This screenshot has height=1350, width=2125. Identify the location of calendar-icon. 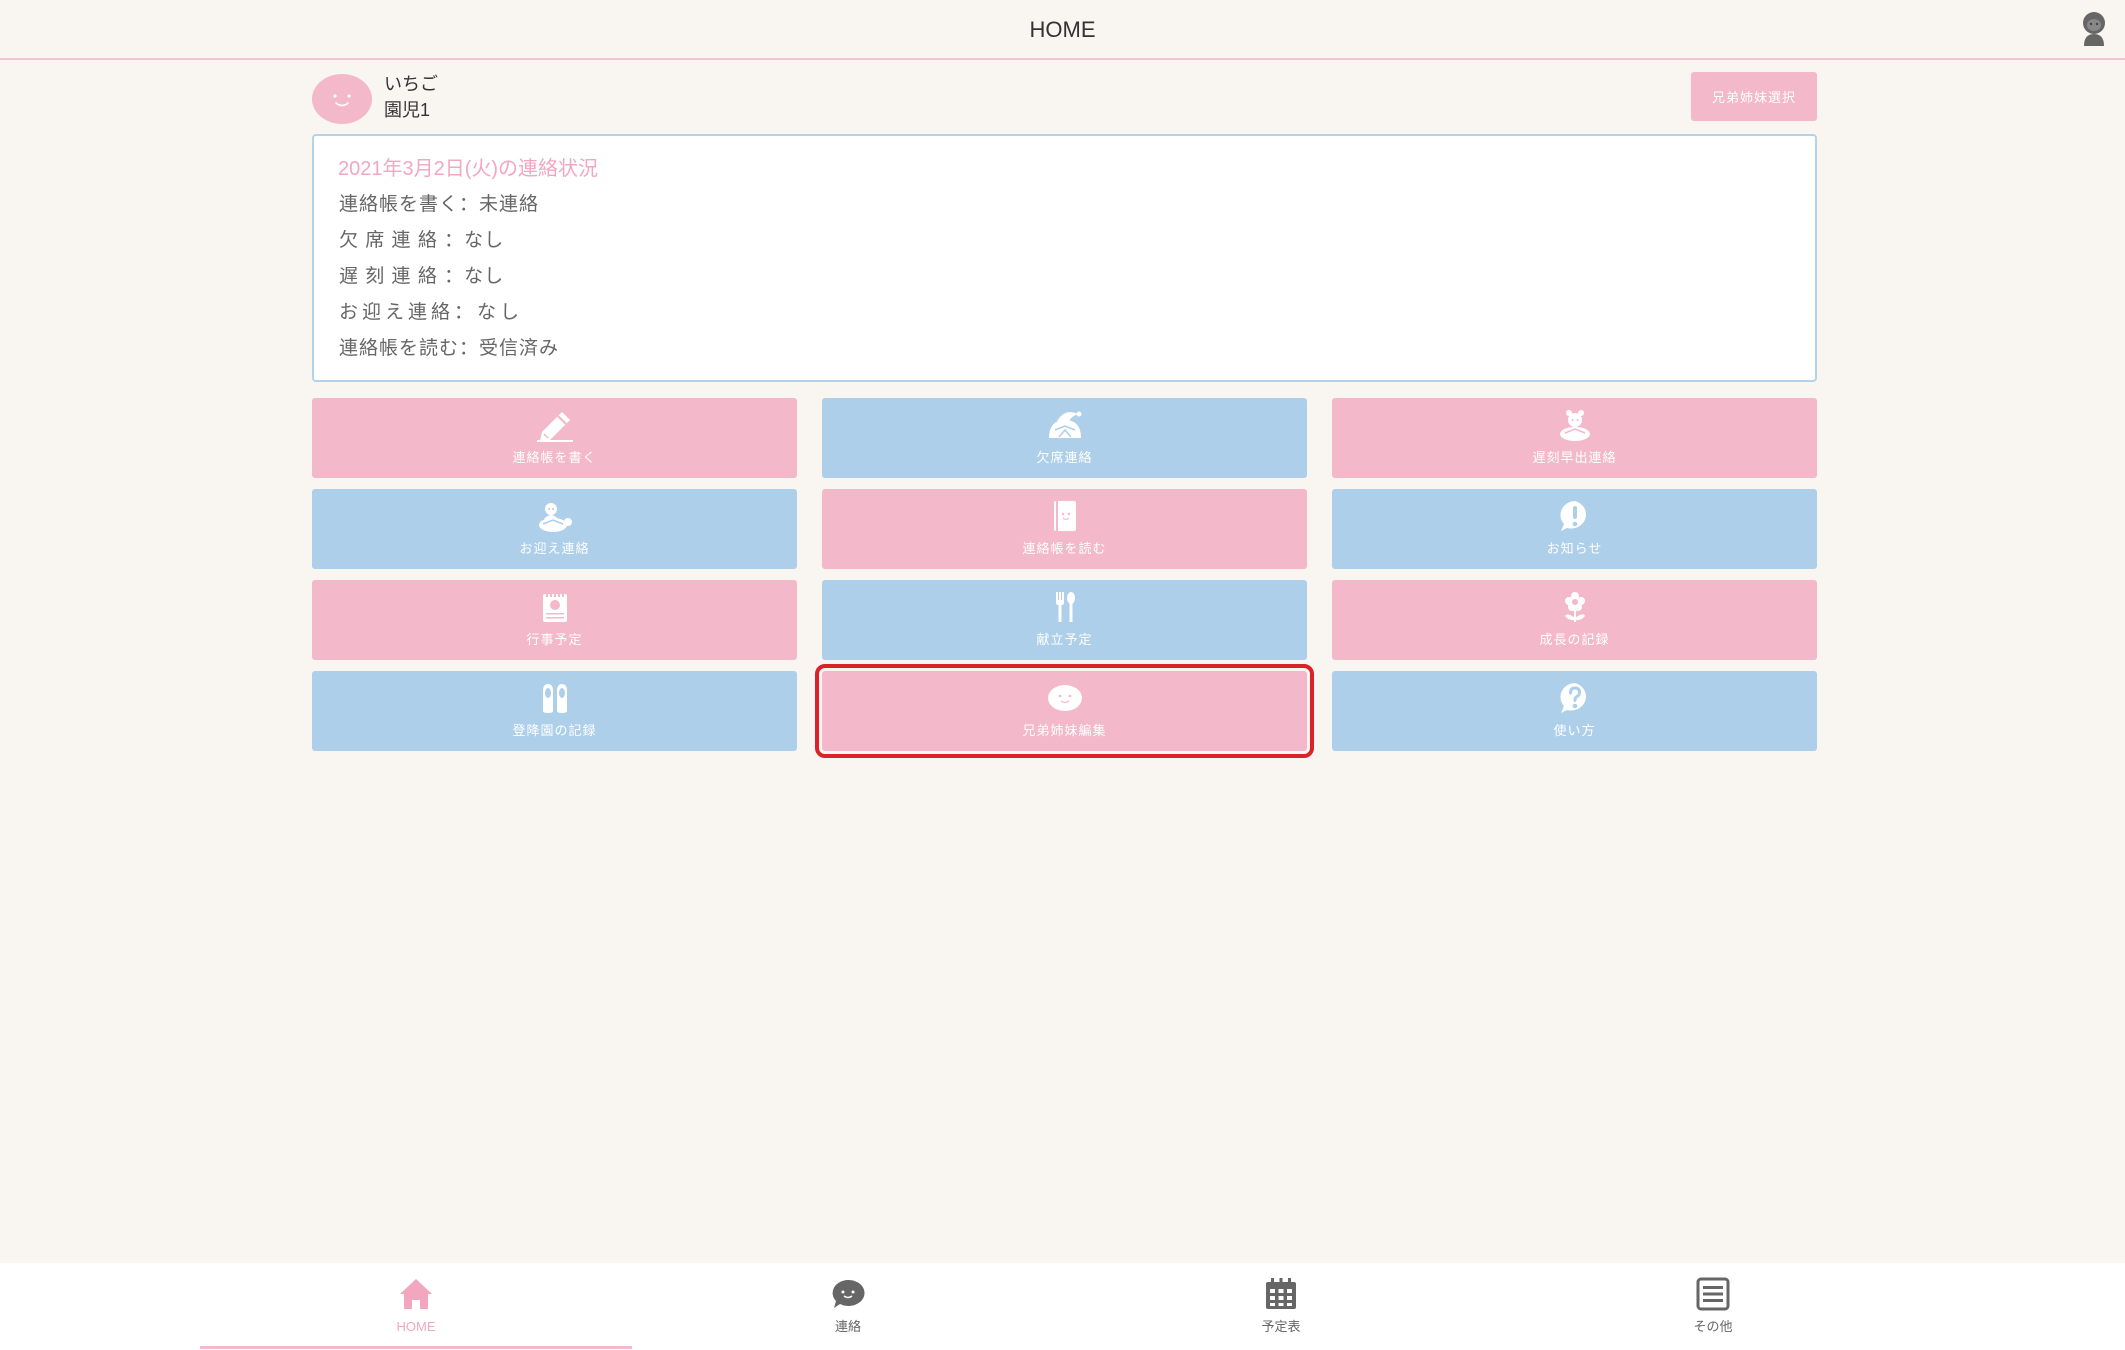
(555, 607).